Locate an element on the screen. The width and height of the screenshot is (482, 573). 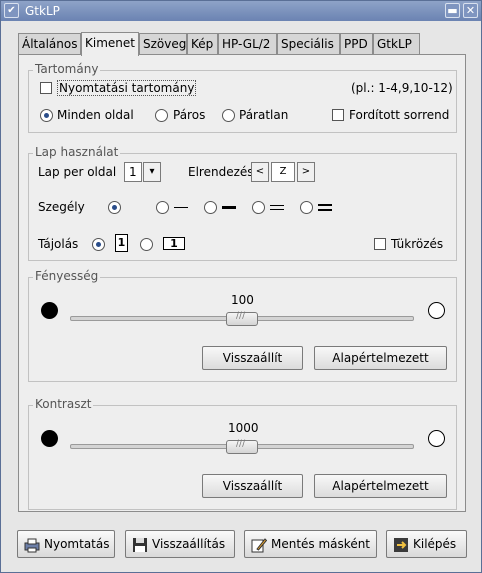
window-menu-button: ✔ is located at coordinates (11, 10).